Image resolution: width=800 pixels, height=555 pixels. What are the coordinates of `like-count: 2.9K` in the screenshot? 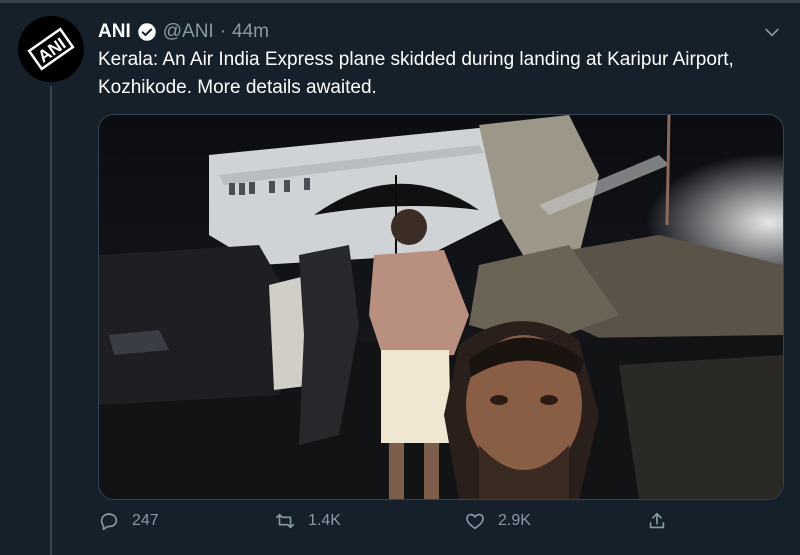 It's located at (514, 520).